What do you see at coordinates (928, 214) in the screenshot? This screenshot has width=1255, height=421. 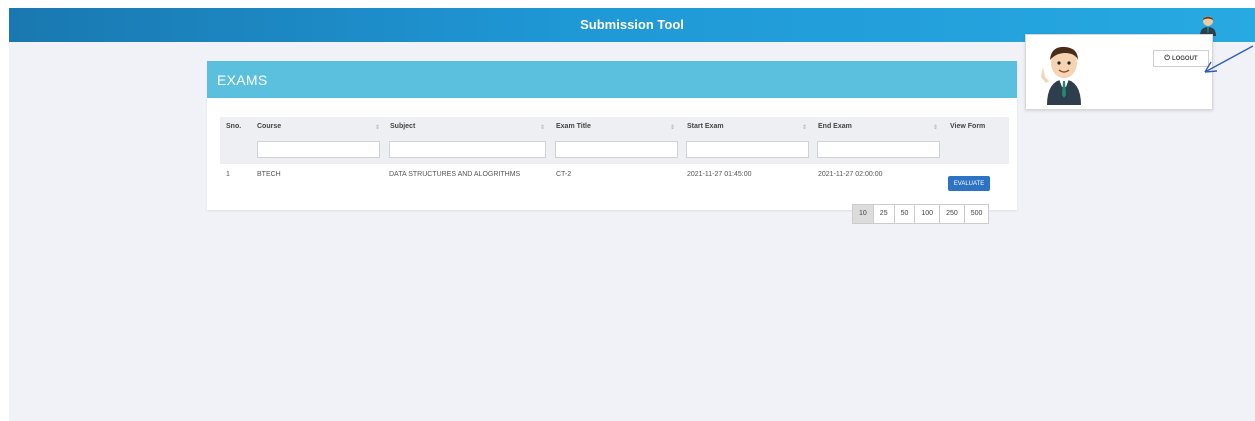 I see `page-size-100: 100` at bounding box center [928, 214].